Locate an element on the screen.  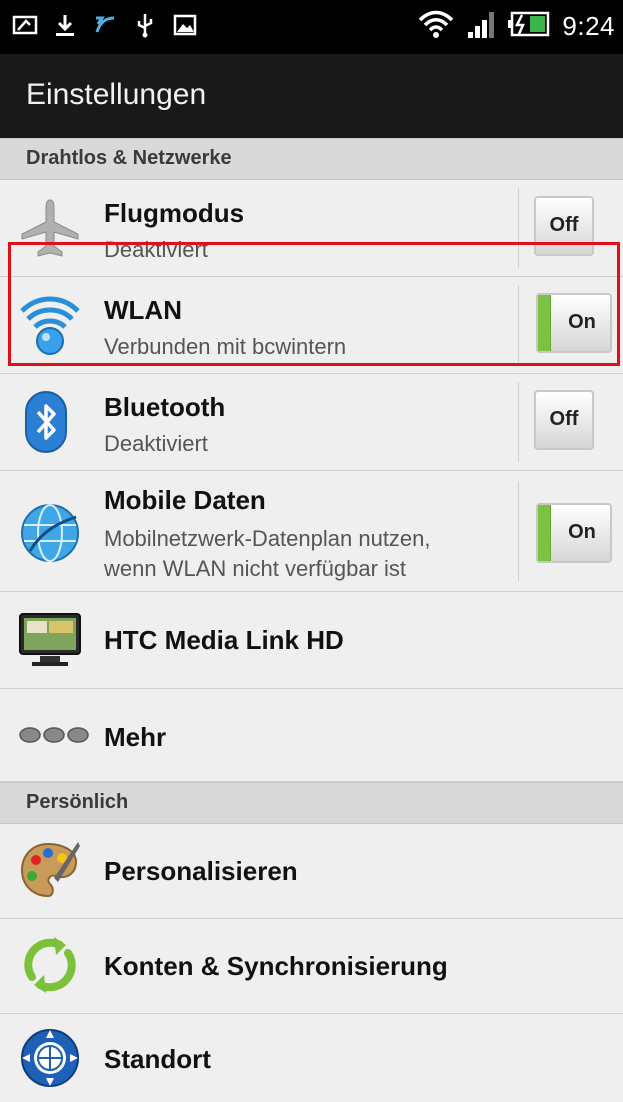
setting-flugmodus: Flugmodus Deaktiviert Off is located at coordinates (311, 228).